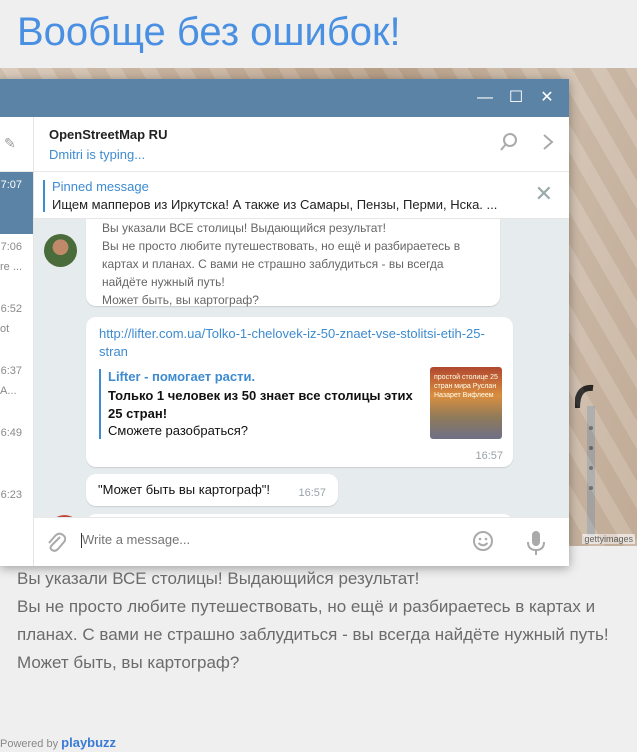  What do you see at coordinates (56, 542) in the screenshot?
I see `paperclip-icon` at bounding box center [56, 542].